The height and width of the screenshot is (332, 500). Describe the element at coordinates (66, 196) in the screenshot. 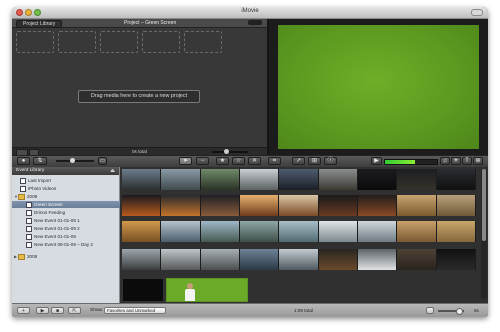

I see `library-item-2009: ▼ 2009` at that location.